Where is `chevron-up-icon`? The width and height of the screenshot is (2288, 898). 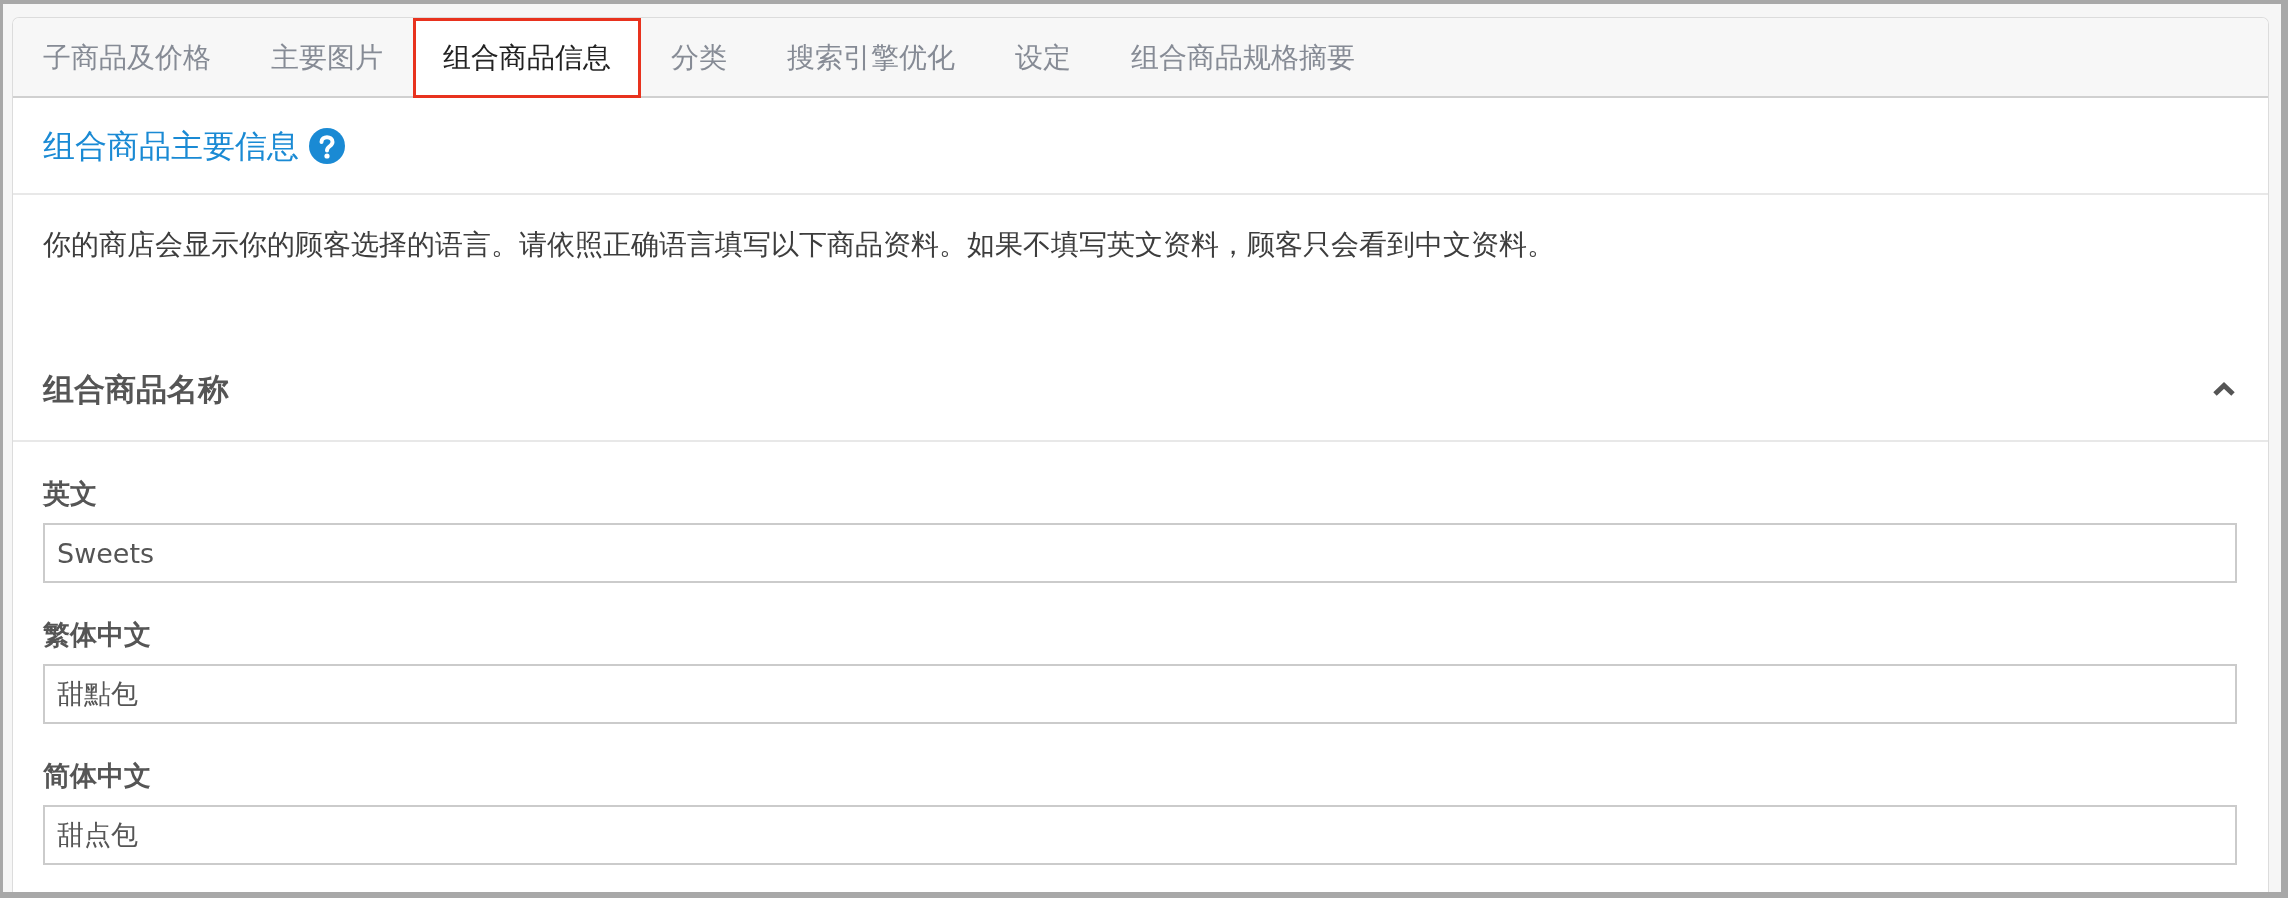 chevron-up-icon is located at coordinates (2224, 389).